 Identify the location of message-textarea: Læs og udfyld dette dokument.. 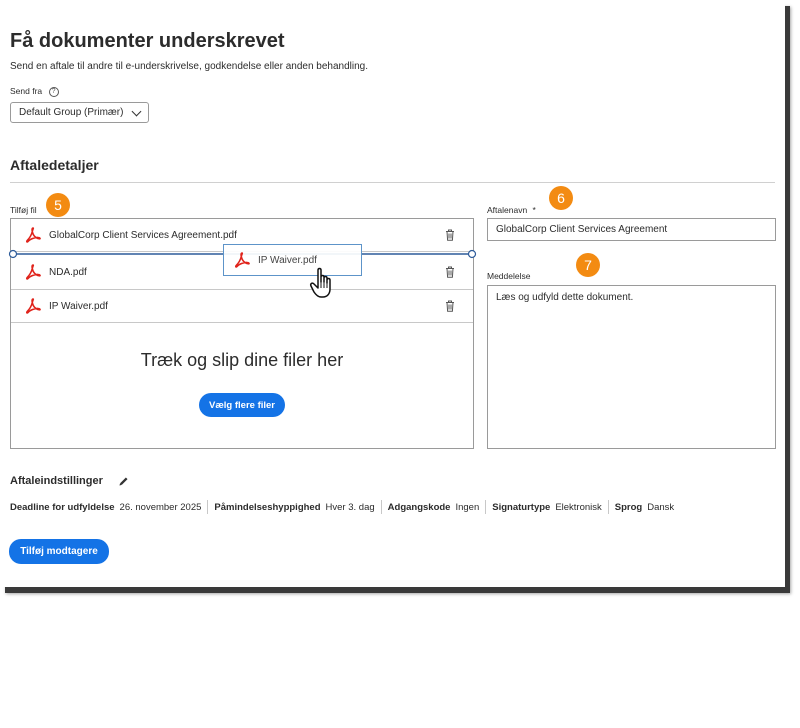
(631, 367).